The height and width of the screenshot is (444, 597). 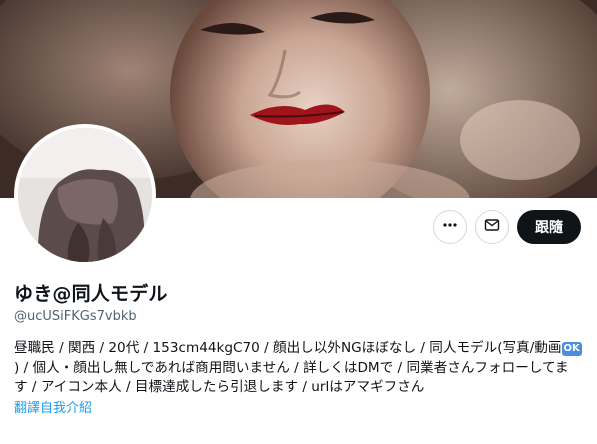 I want to click on more-button, so click(x=450, y=227).